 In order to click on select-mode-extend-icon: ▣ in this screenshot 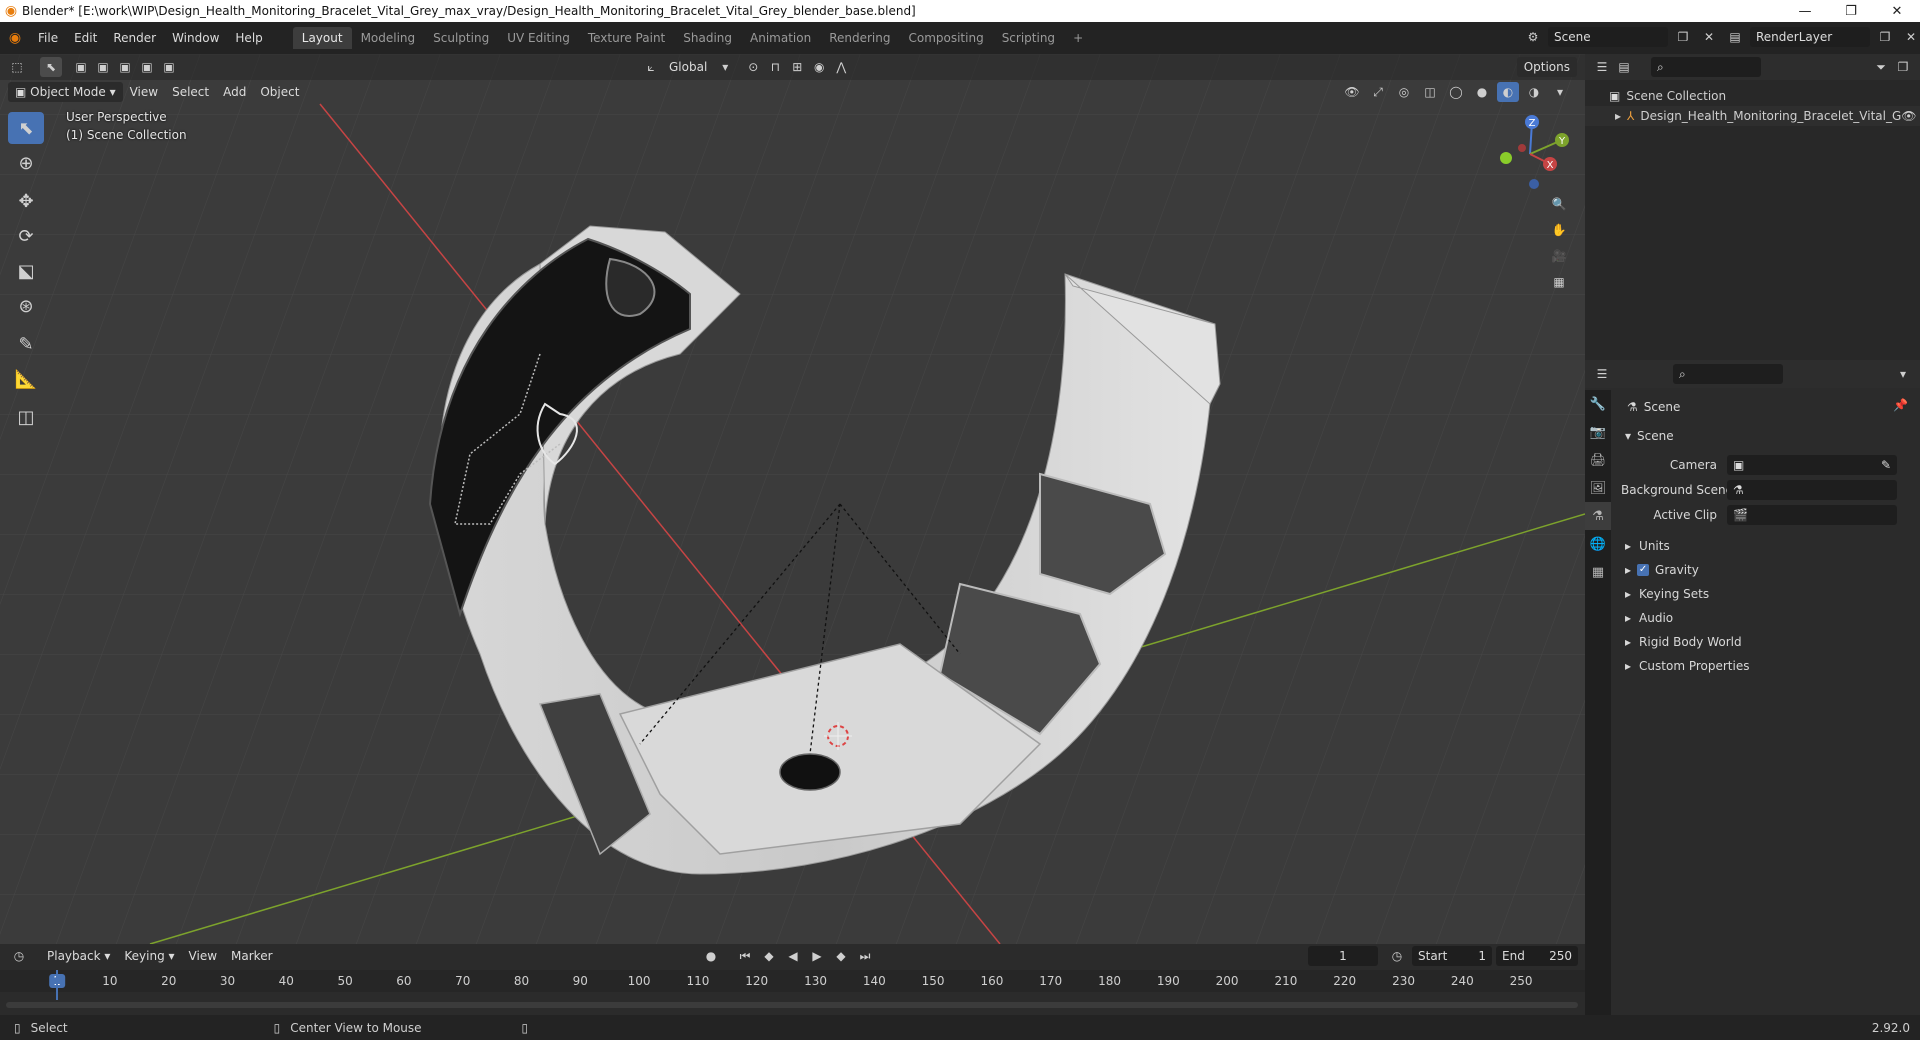, I will do `click(103, 67)`.